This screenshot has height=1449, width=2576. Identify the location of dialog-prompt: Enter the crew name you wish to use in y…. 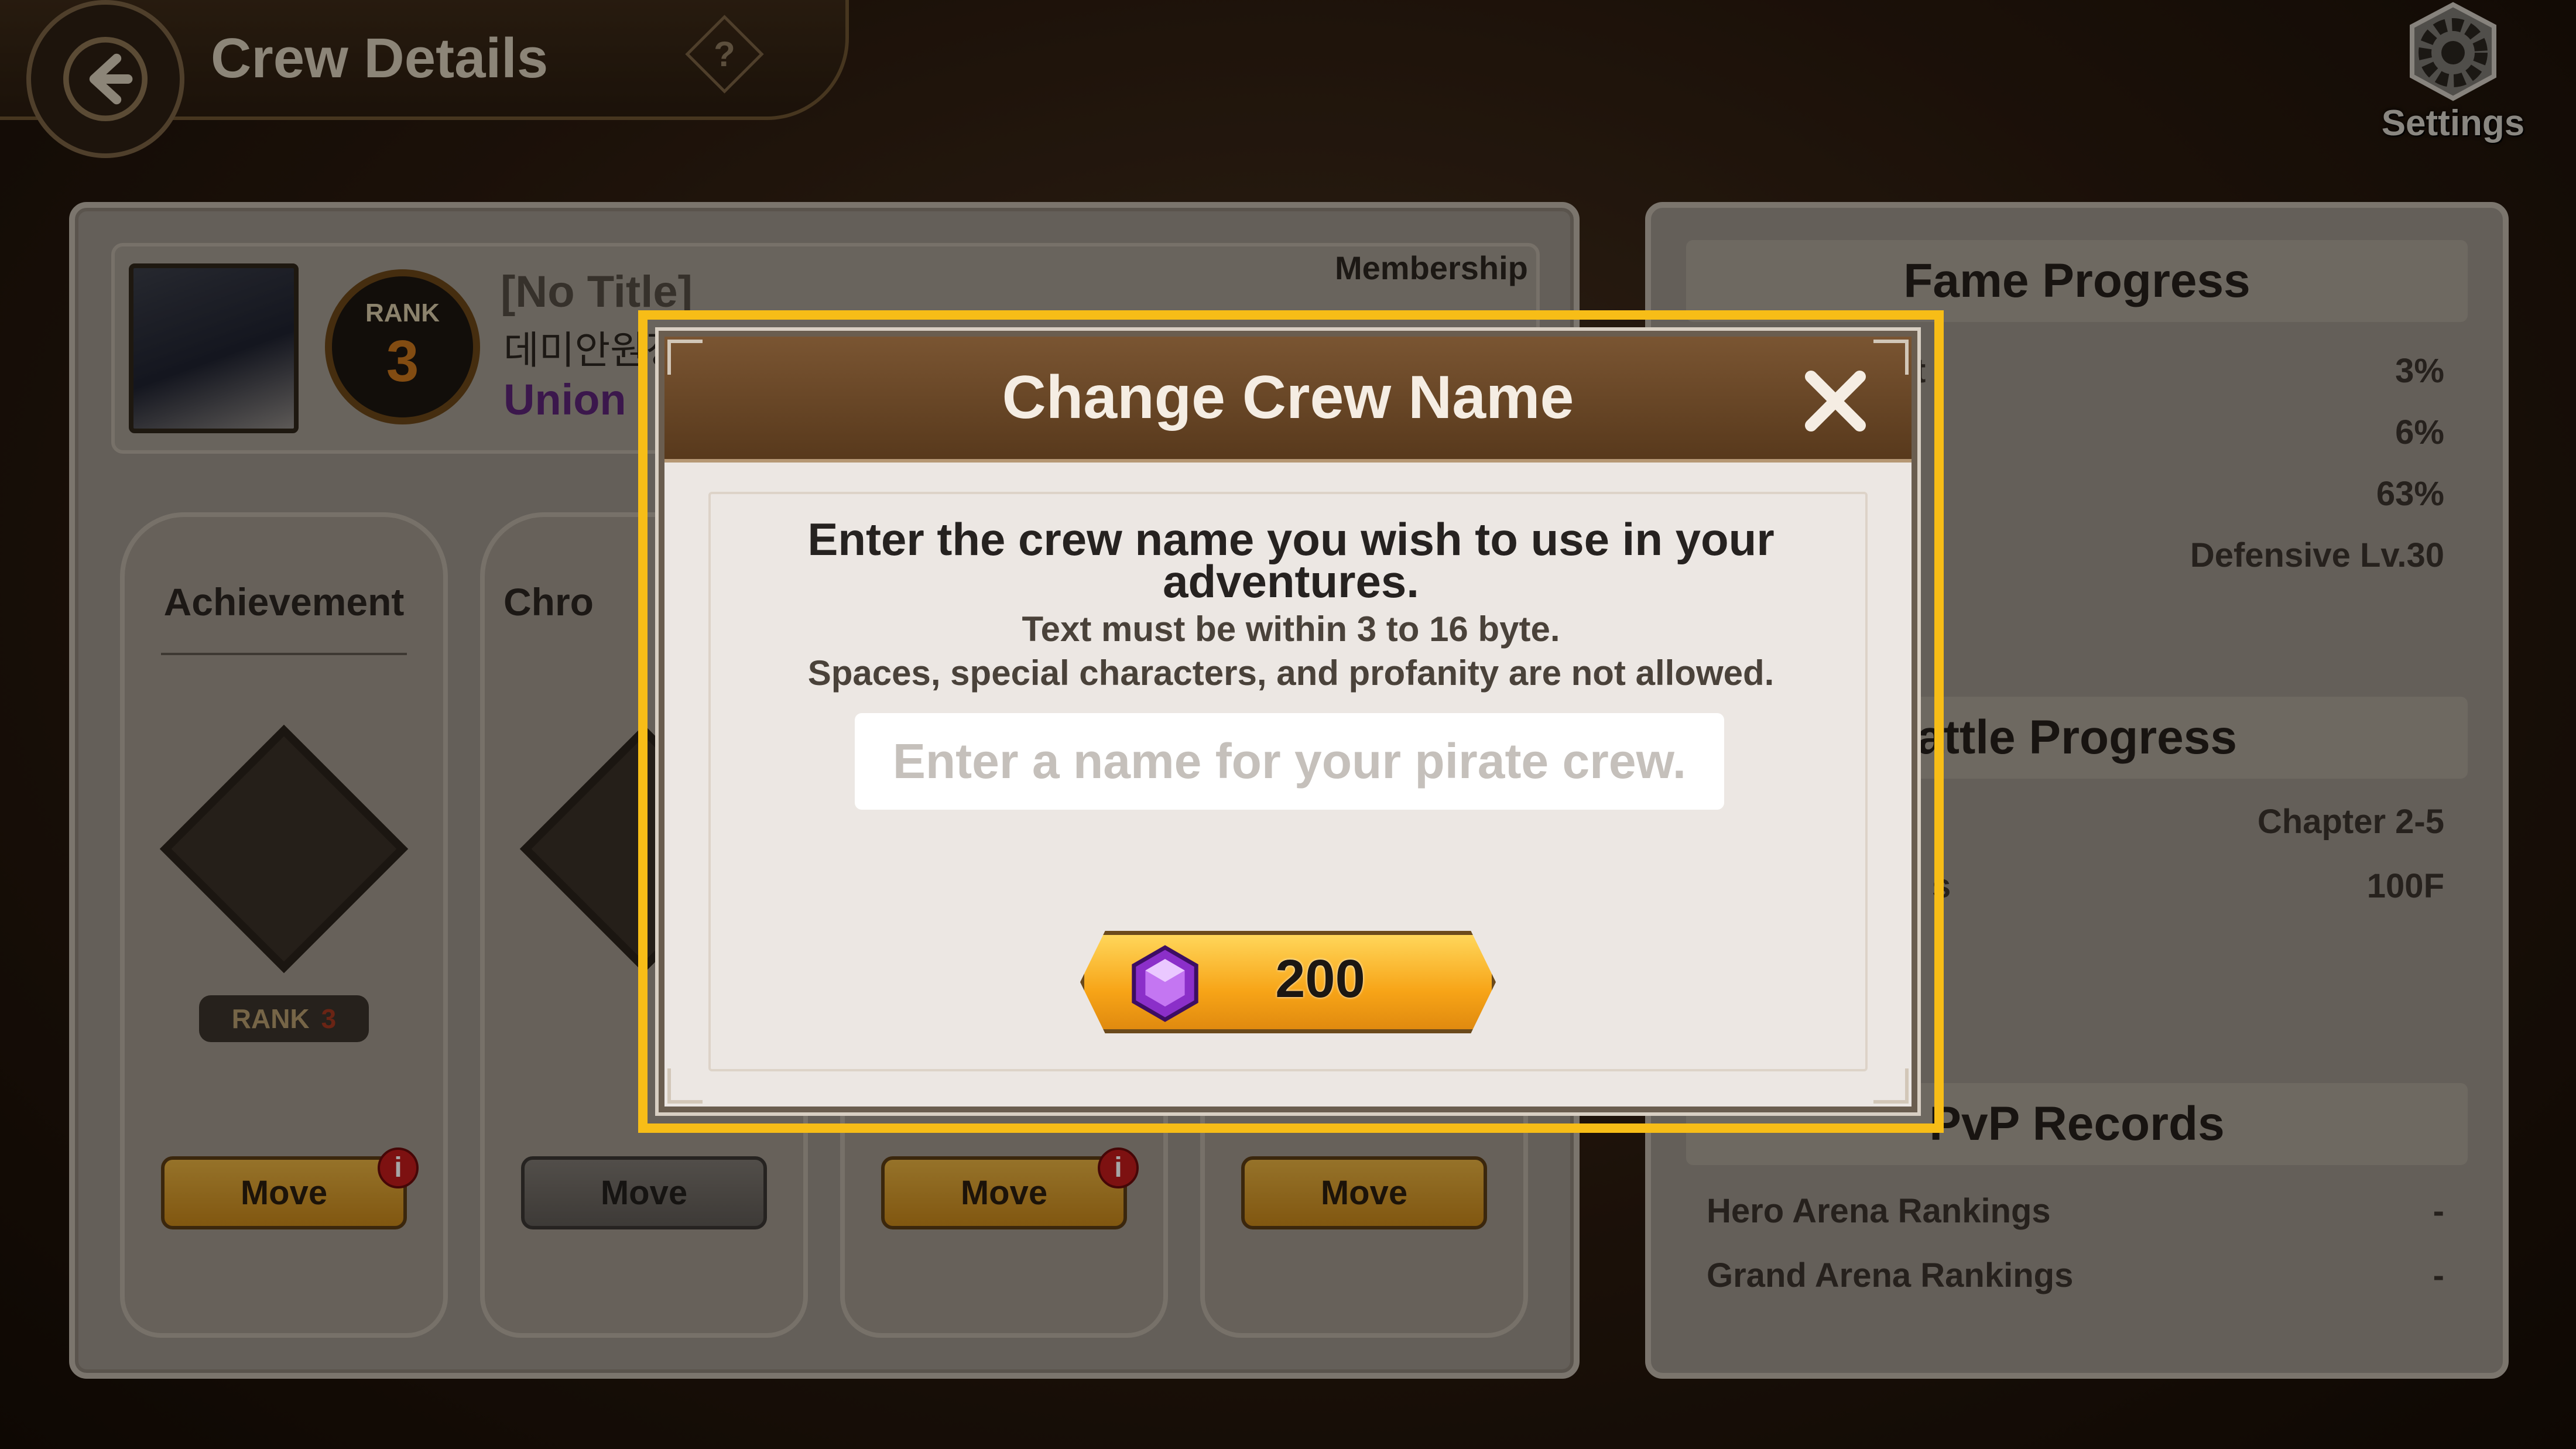
(1291, 560).